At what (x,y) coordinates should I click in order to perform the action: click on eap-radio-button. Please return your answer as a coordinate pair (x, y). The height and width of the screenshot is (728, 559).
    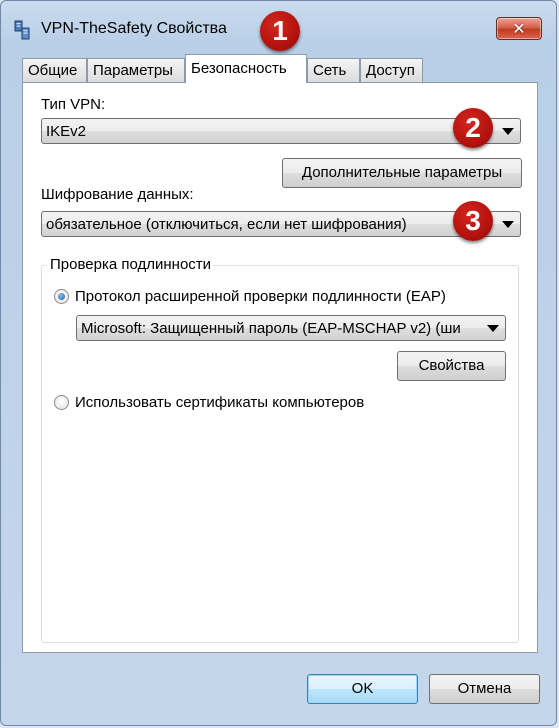
    Looking at the image, I should click on (61, 296).